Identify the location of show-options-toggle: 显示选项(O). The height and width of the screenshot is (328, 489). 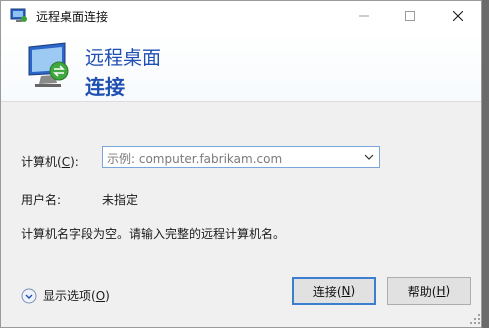
(65, 295).